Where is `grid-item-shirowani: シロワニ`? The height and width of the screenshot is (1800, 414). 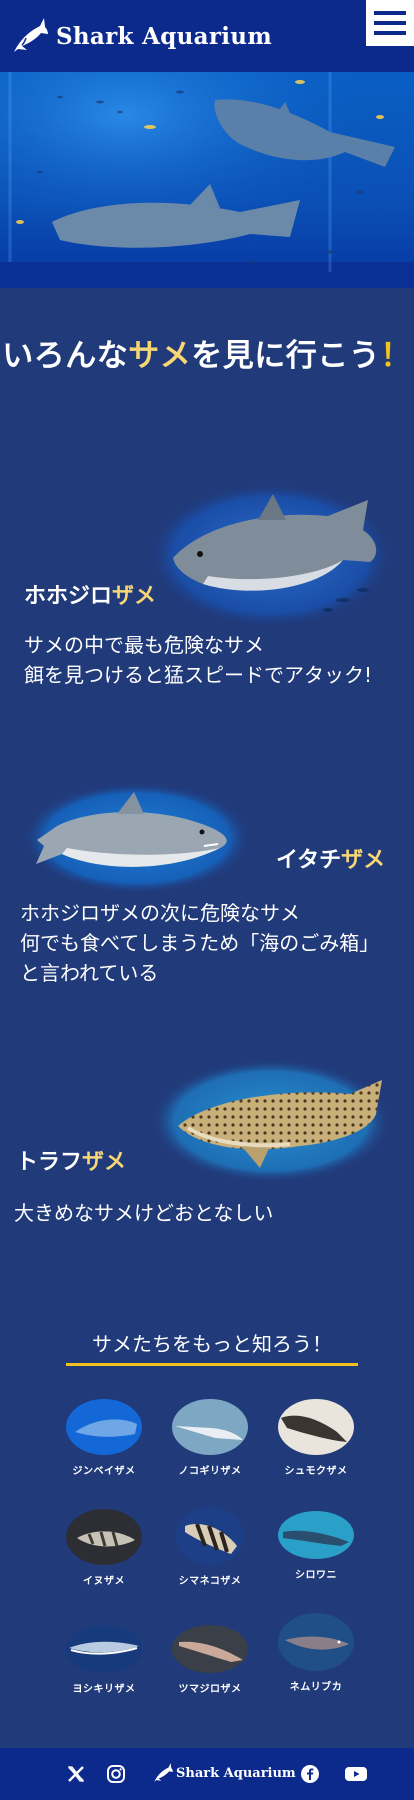
grid-item-shirowani: シロワニ is located at coordinates (316, 1545).